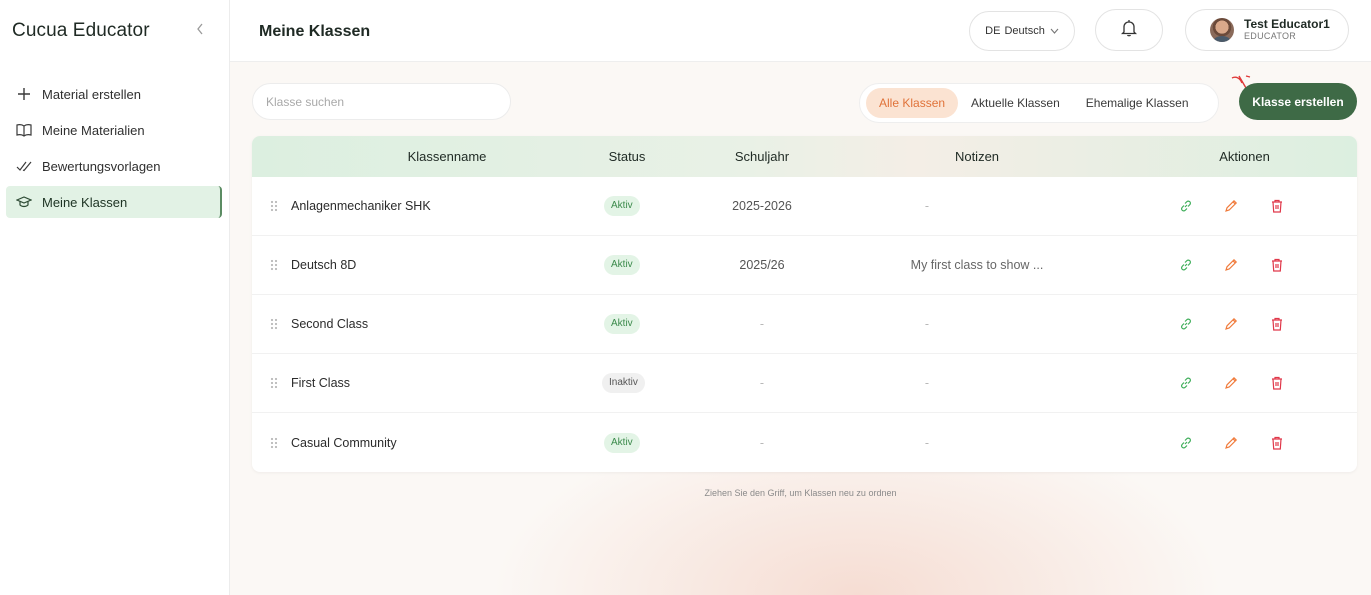  I want to click on book-icon, so click(24, 130).